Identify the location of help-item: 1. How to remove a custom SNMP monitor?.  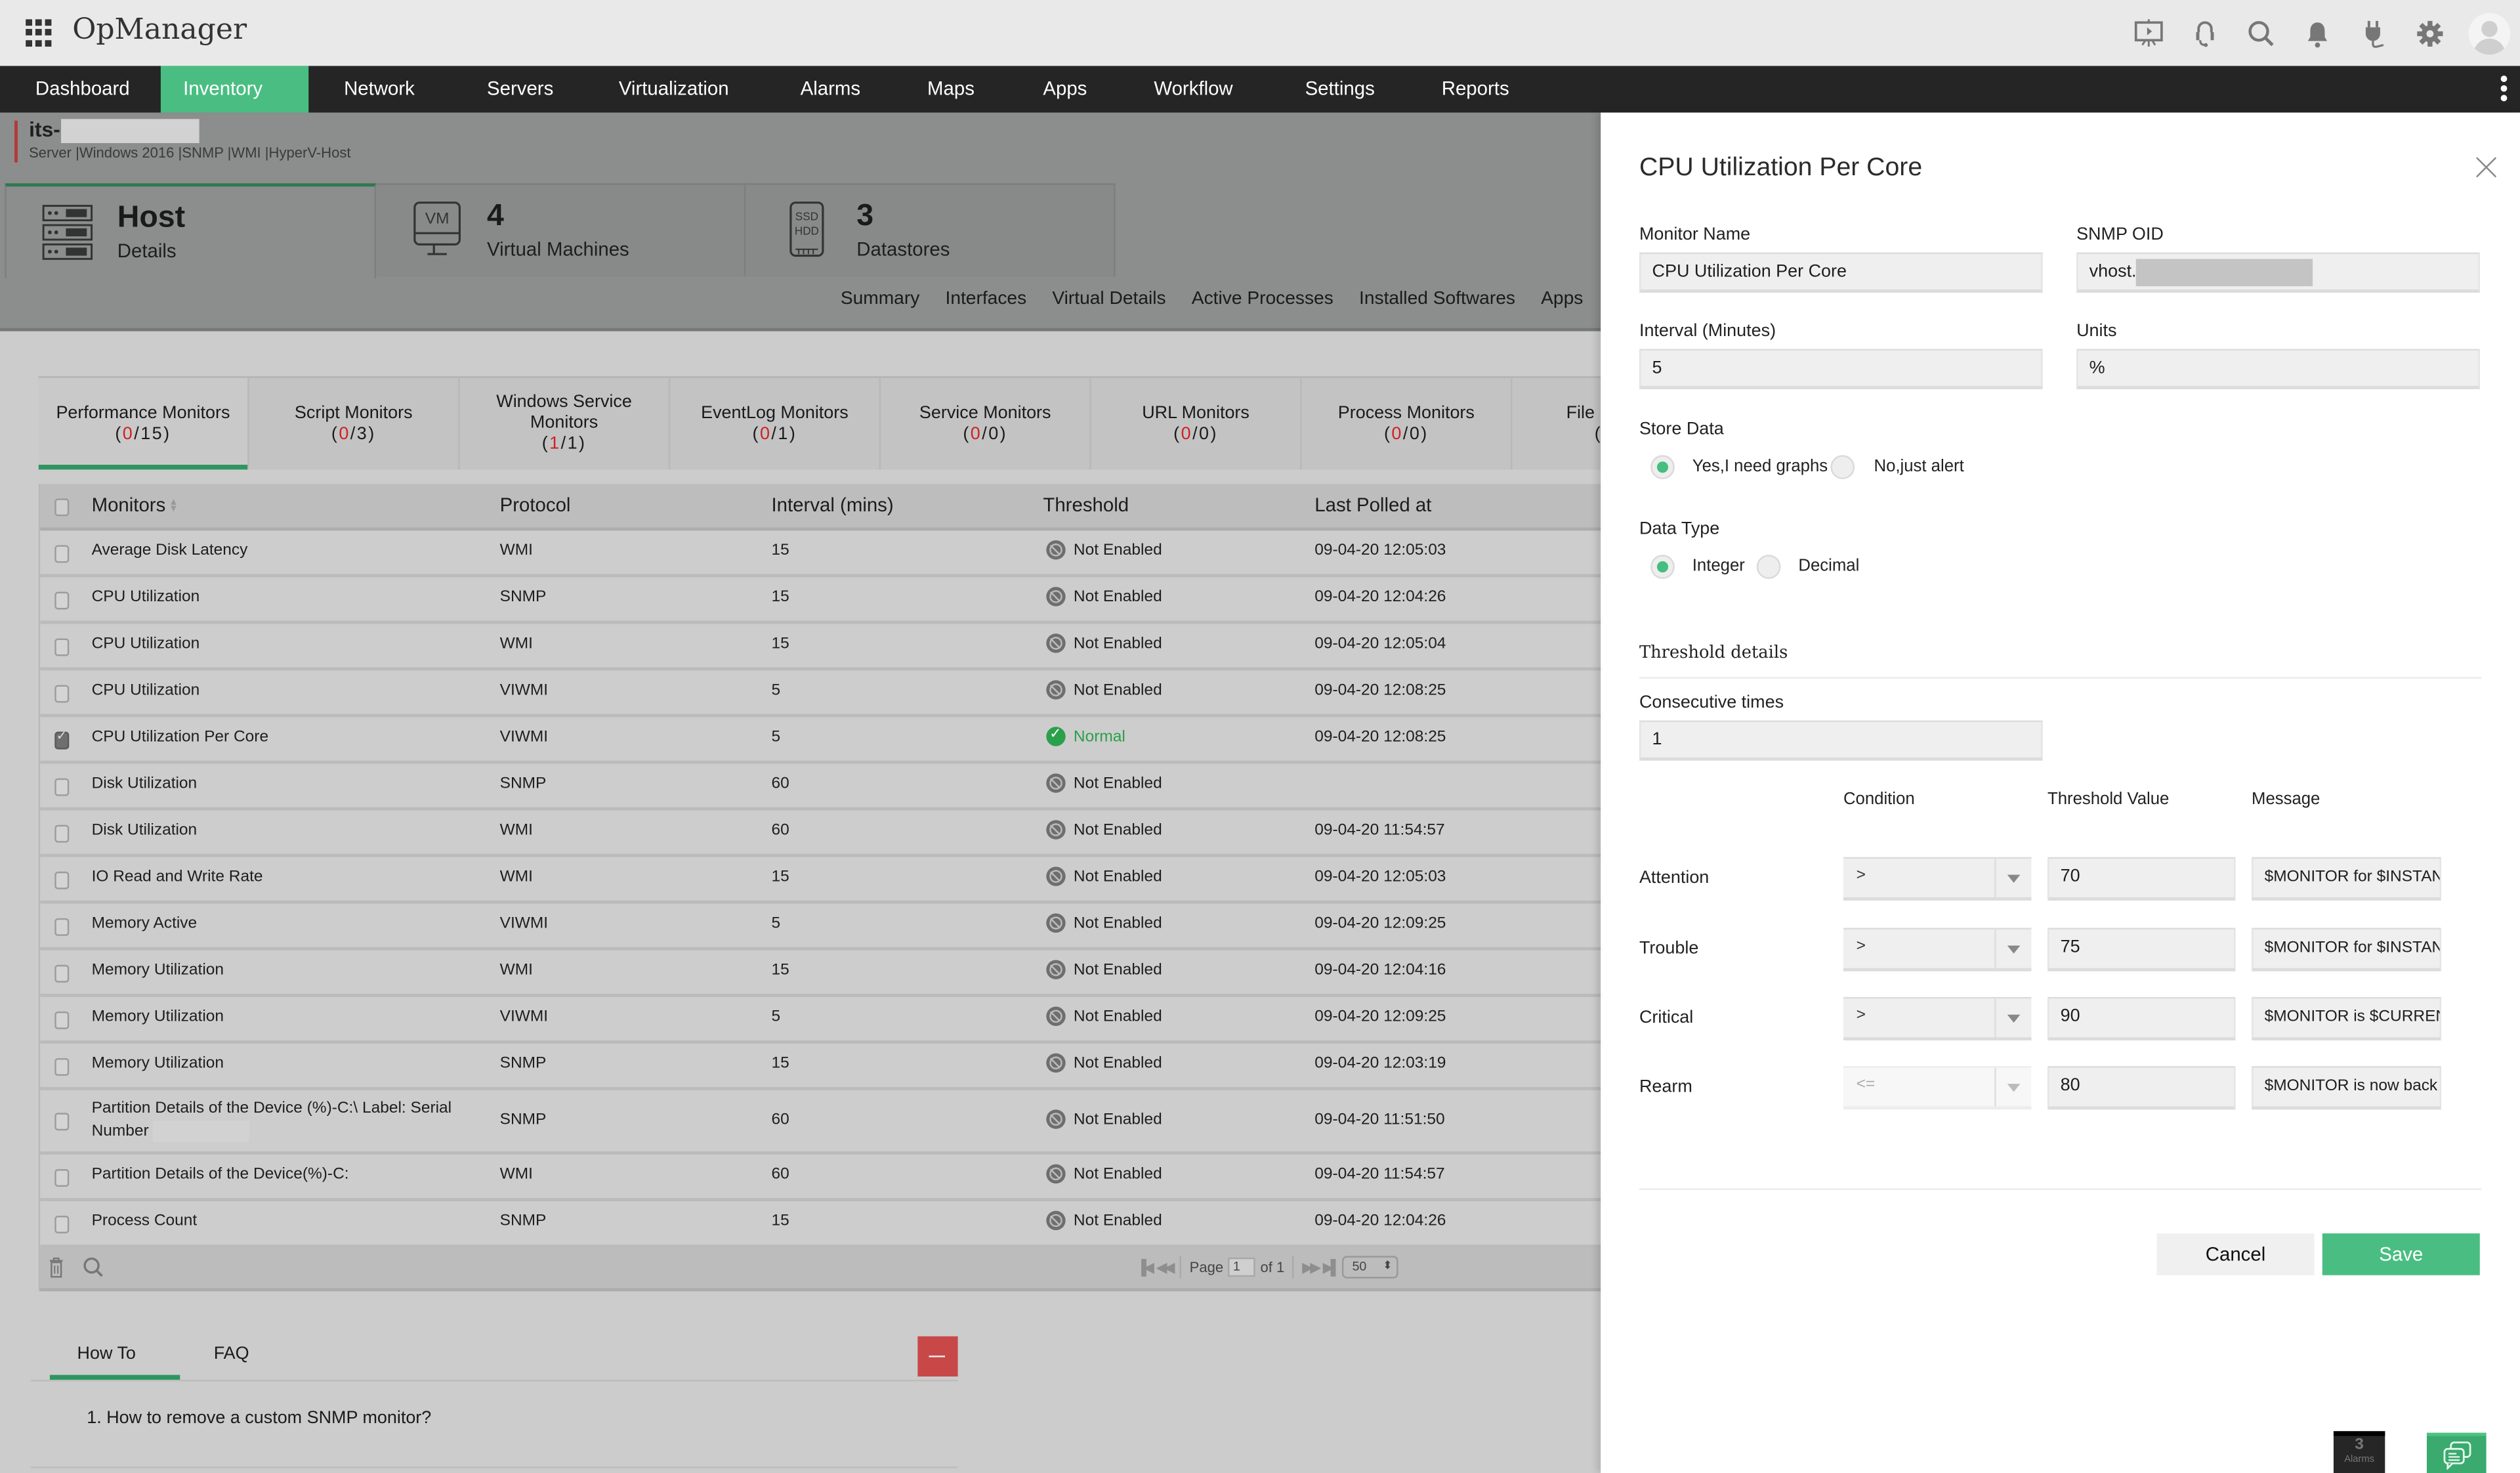
(259, 1418).